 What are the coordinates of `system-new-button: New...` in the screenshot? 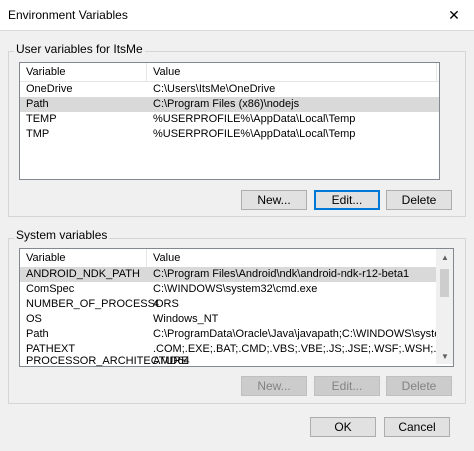 It's located at (274, 386).